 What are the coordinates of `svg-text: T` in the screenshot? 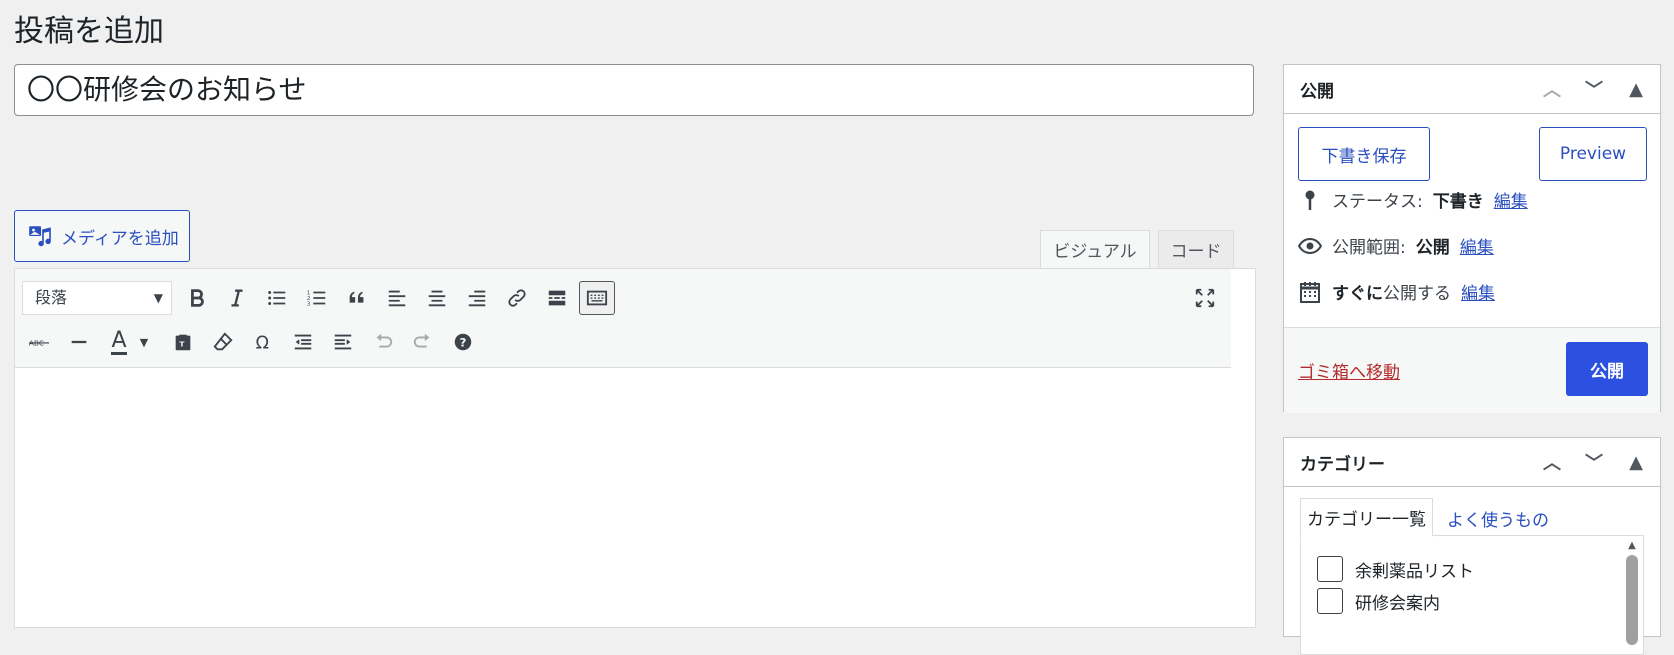 It's located at (181, 344).